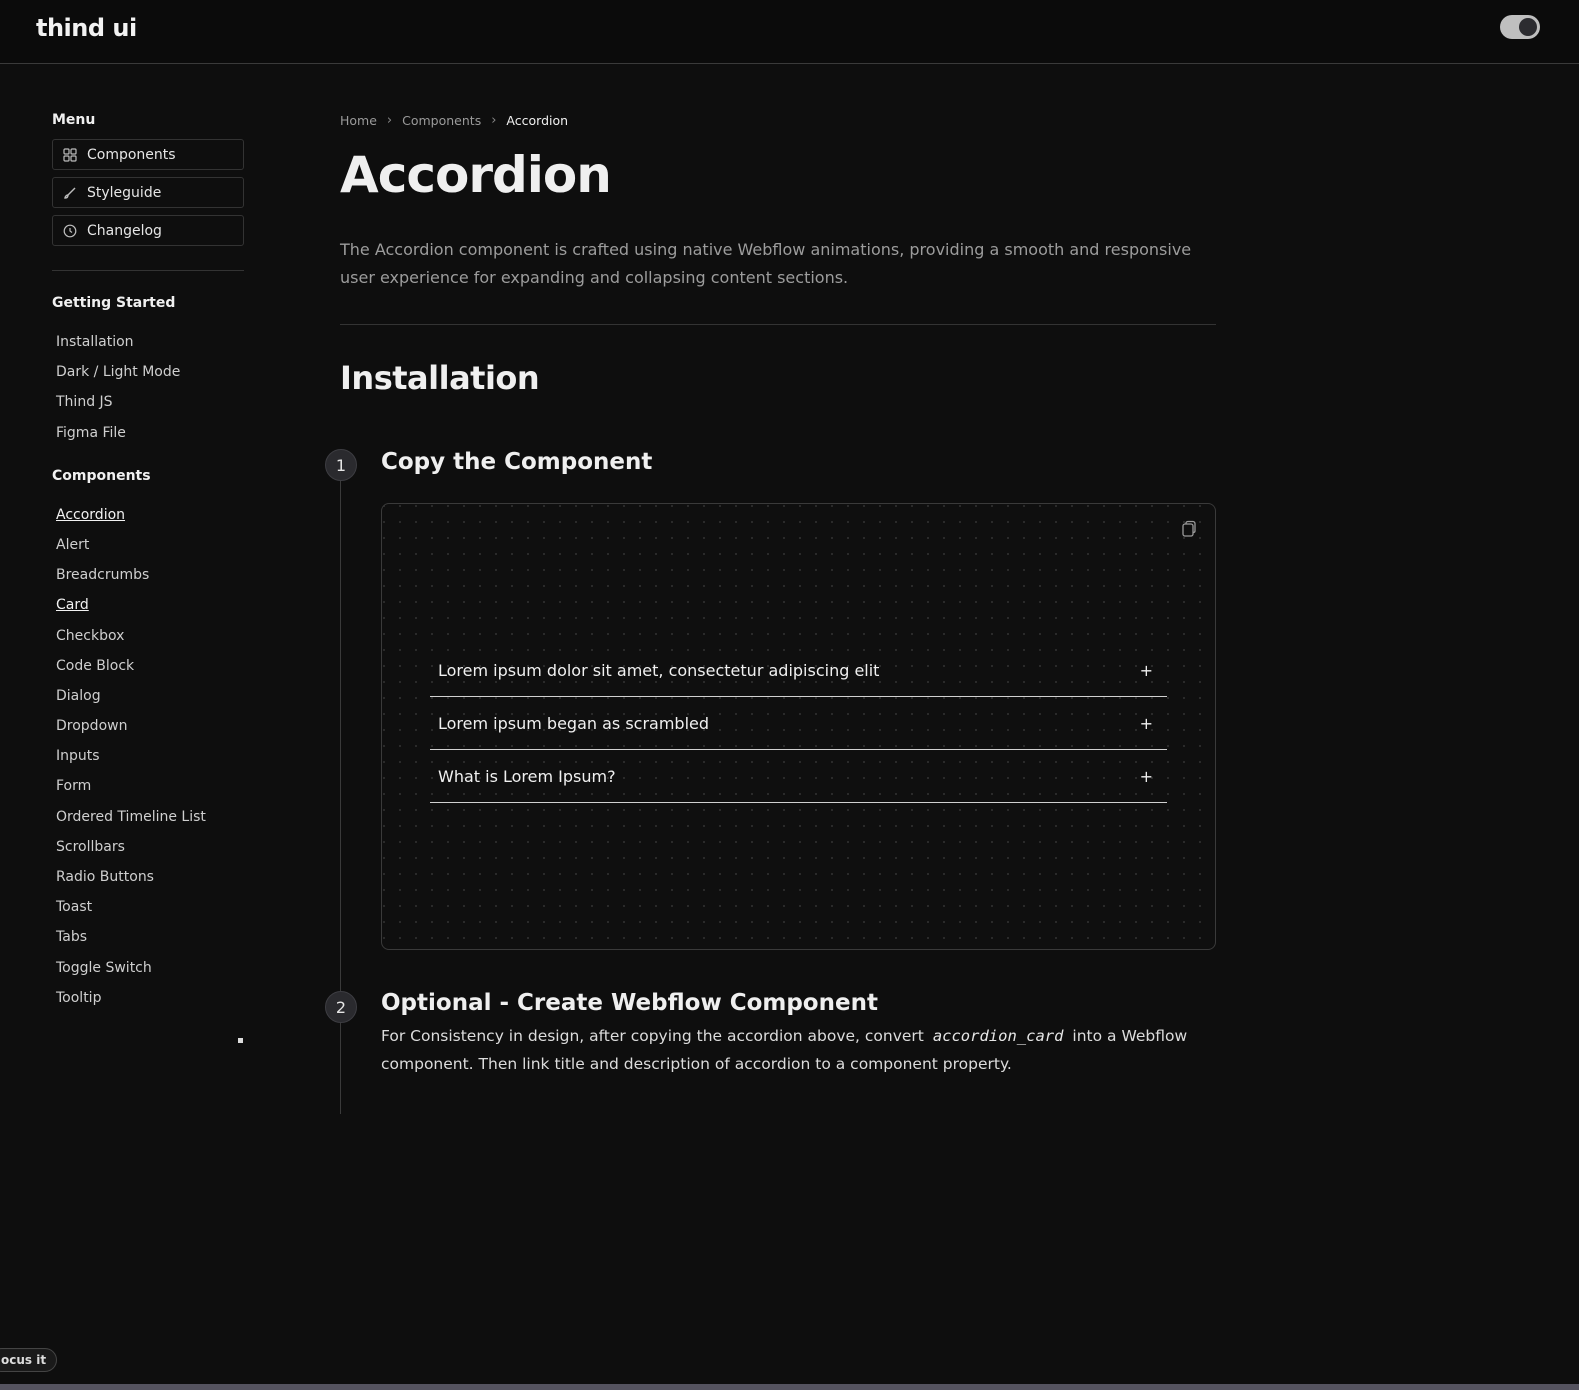 Image resolution: width=1579 pixels, height=1390 pixels. I want to click on installation-heading: Installation, so click(440, 378).